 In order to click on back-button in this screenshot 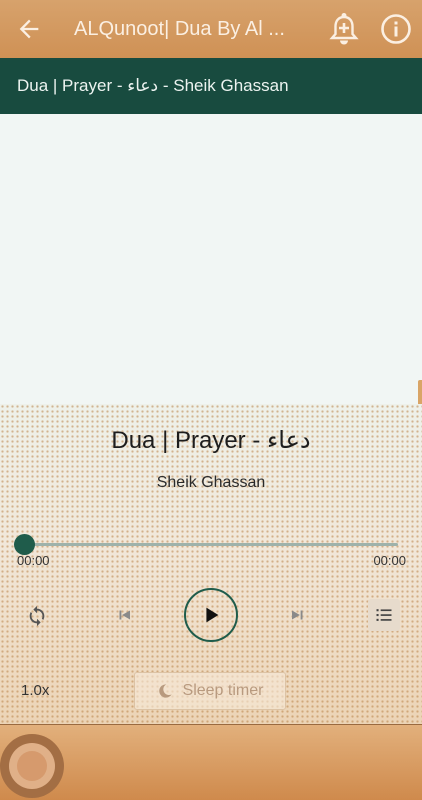, I will do `click(29, 29)`.